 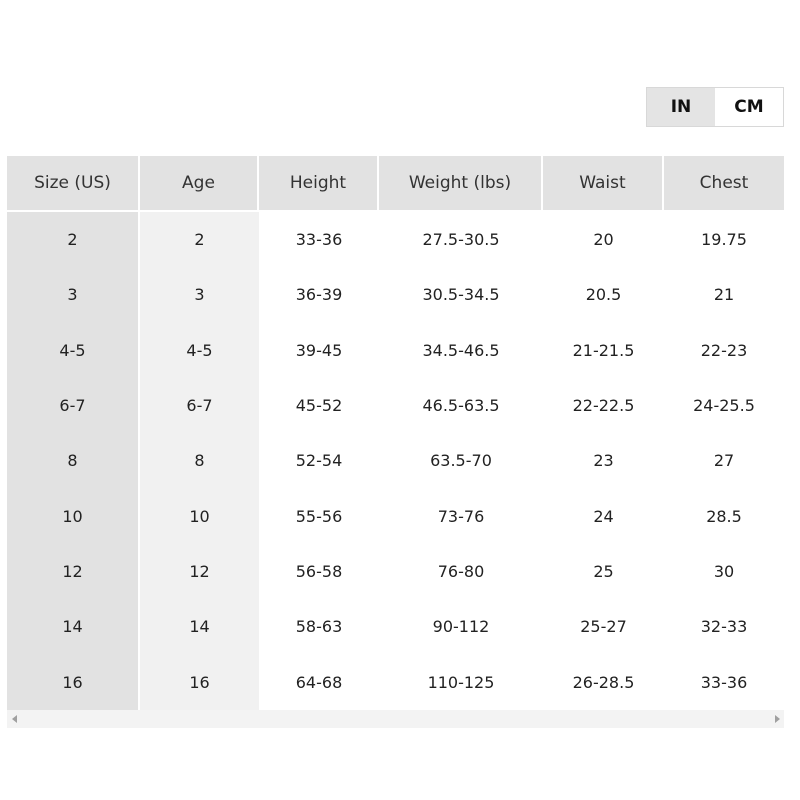 I want to click on cell-chest: 33-36, so click(x=724, y=682).